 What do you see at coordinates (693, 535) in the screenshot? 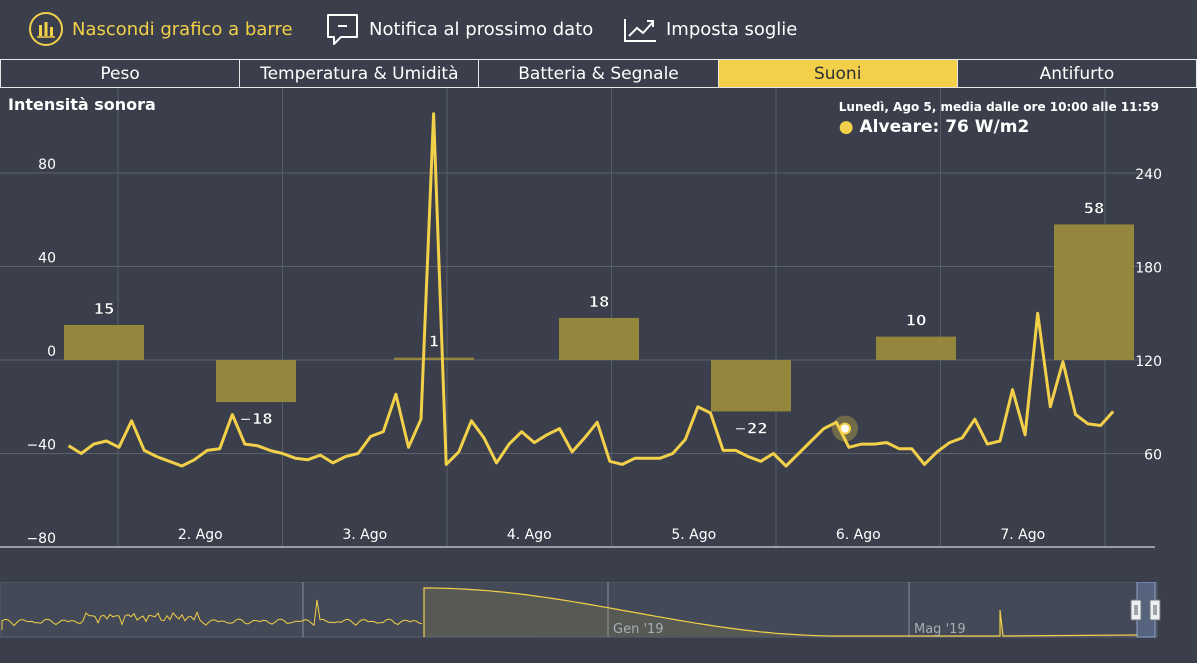
I see `x-tick-label: 5. Ago` at bounding box center [693, 535].